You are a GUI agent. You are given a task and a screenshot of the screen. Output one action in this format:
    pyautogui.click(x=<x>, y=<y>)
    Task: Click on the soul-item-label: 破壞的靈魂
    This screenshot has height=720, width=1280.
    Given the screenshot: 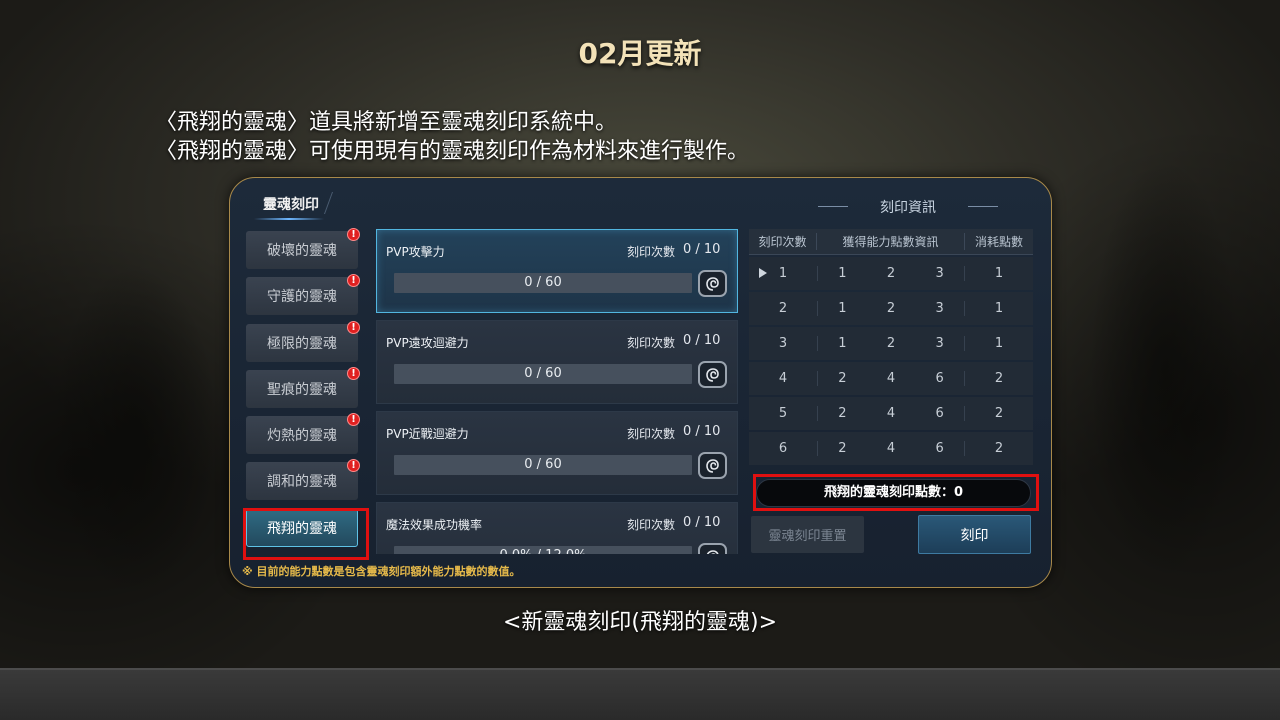 What is the action you would take?
    pyautogui.click(x=302, y=251)
    